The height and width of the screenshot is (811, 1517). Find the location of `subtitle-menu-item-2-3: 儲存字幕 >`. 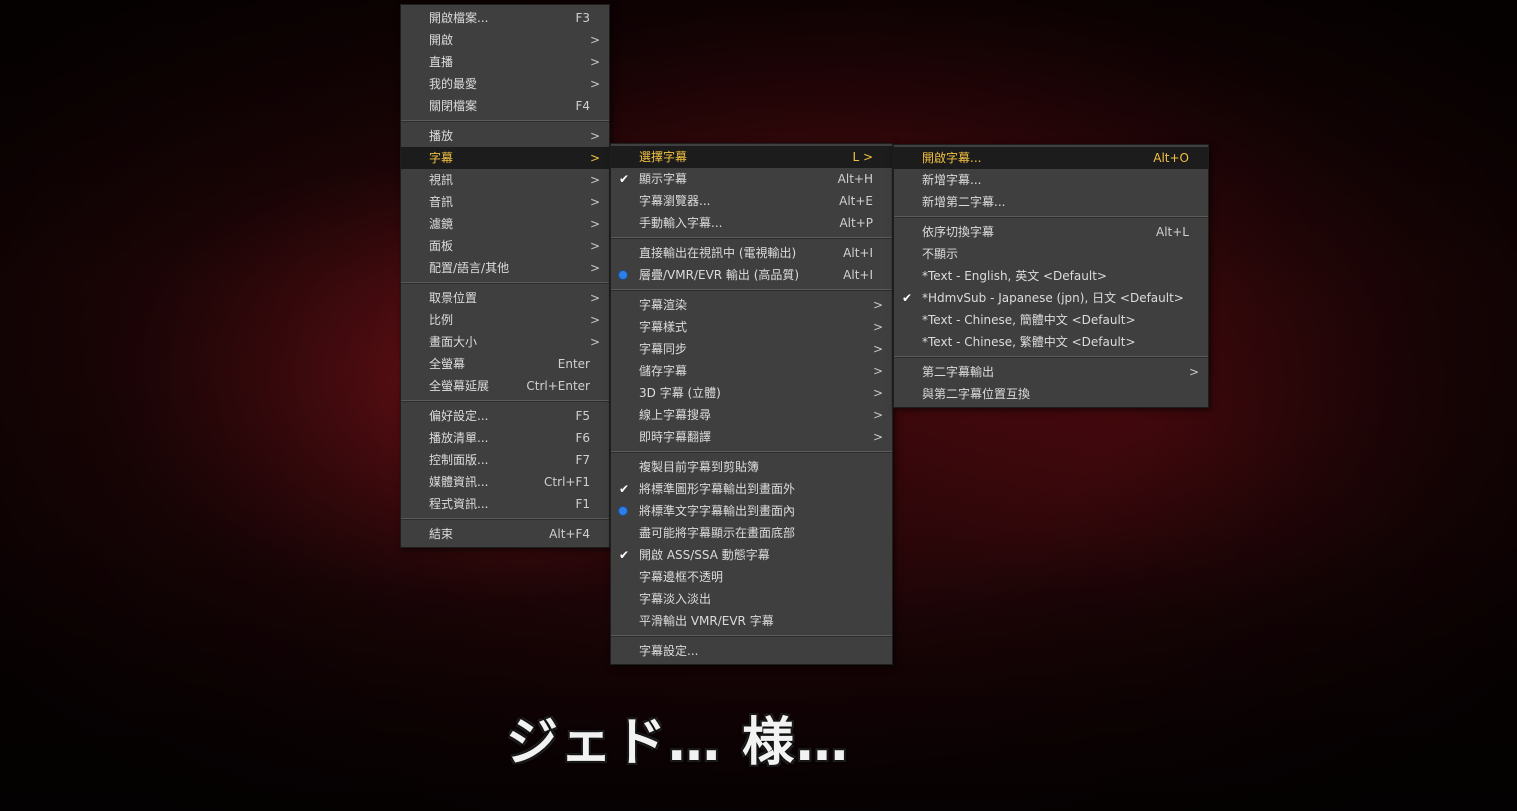

subtitle-menu-item-2-3: 儲存字幕 > is located at coordinates (751, 371).